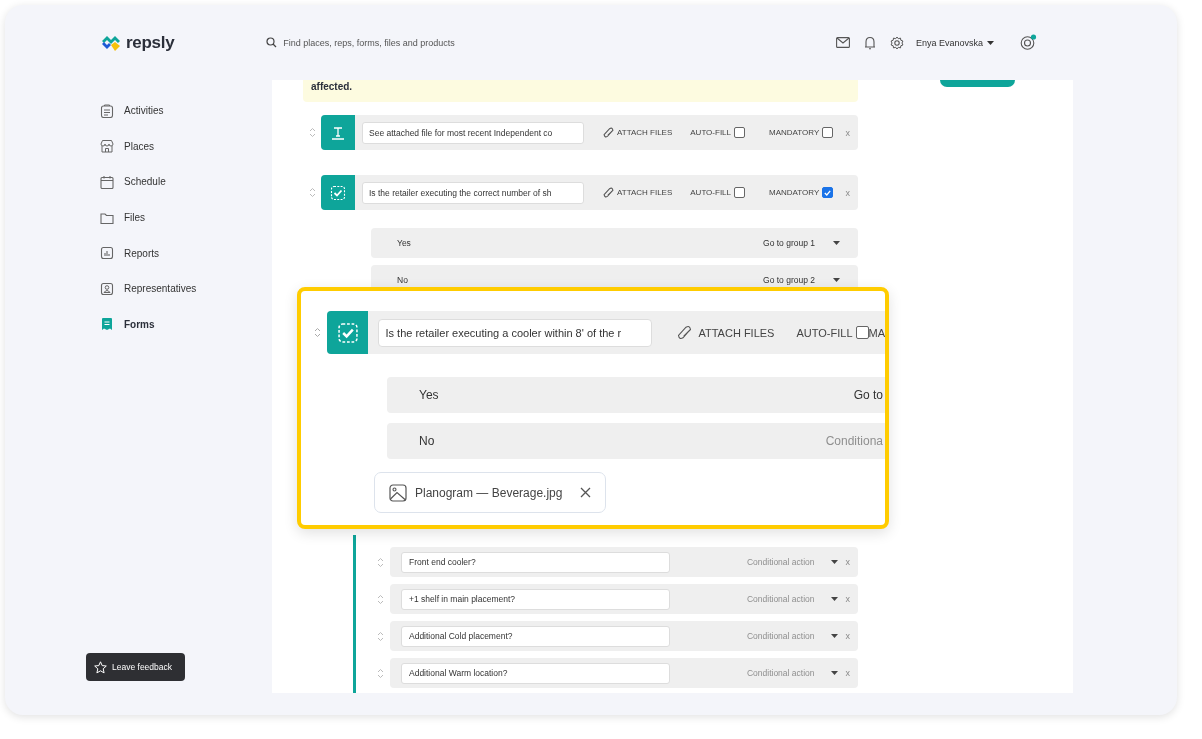 This screenshot has width=1202, height=739. Describe the element at coordinates (876, 332) in the screenshot. I see `mandatory-label: MA` at that location.